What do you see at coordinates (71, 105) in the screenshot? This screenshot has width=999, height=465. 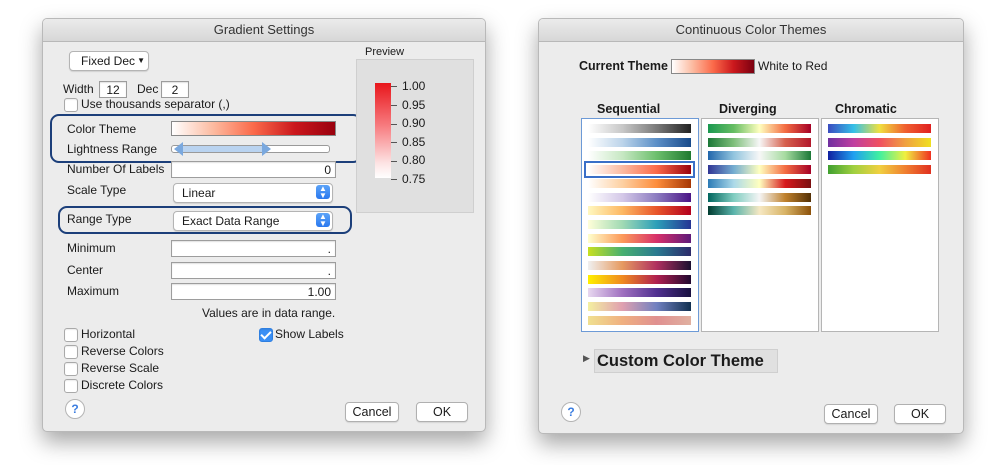 I see `thousands-separator-checkbox` at bounding box center [71, 105].